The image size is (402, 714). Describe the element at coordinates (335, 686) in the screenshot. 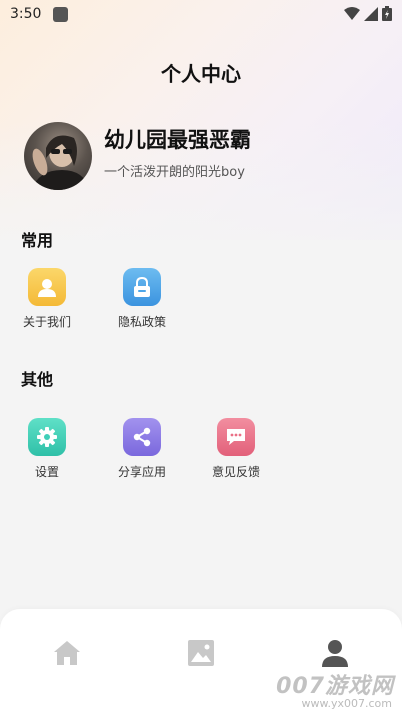

I see `watermark-brand: 007游戏网` at that location.